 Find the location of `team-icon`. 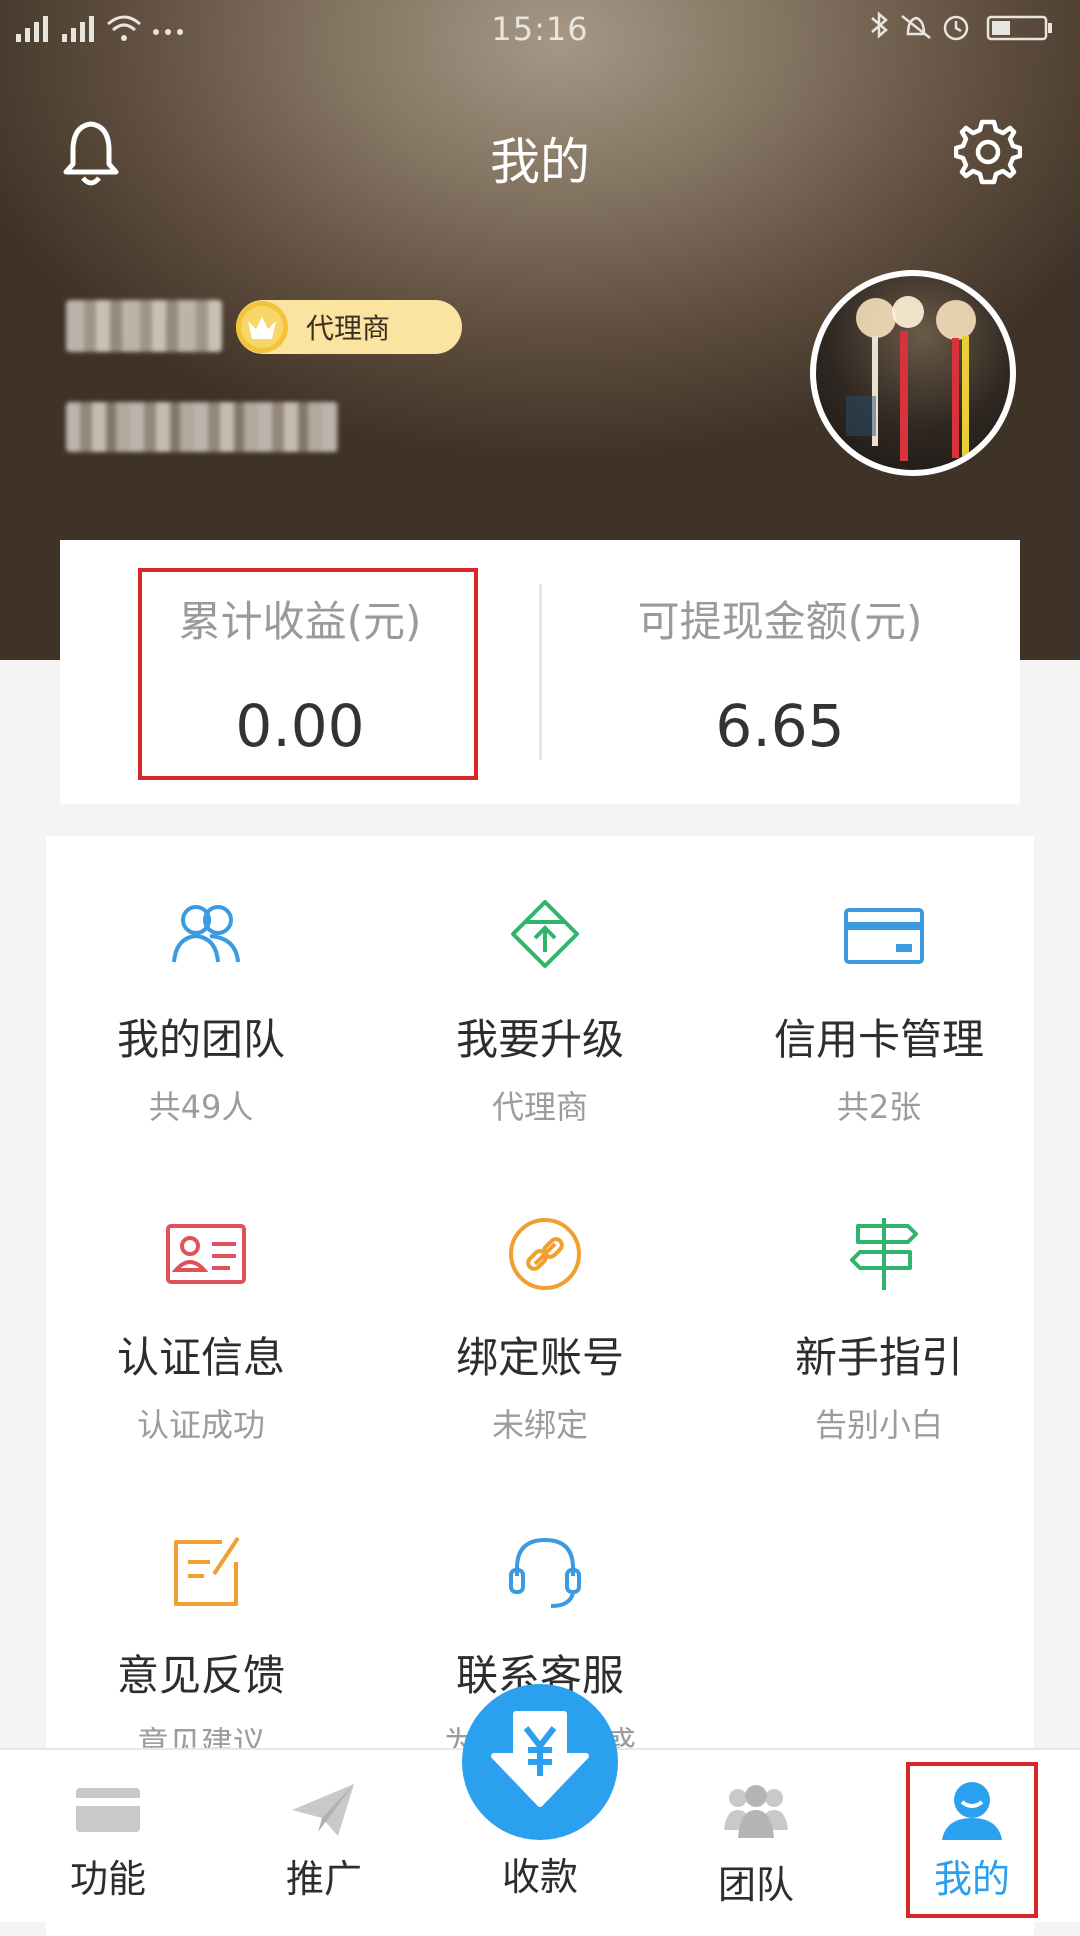

team-icon is located at coordinates (206, 934).